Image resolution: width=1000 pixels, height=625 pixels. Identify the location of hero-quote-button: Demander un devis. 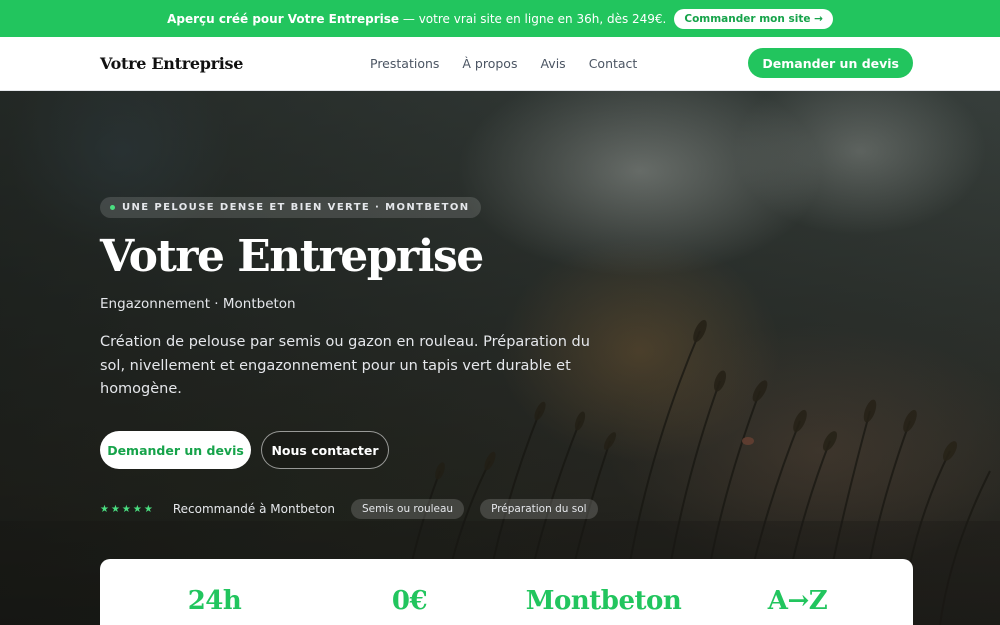
(175, 450).